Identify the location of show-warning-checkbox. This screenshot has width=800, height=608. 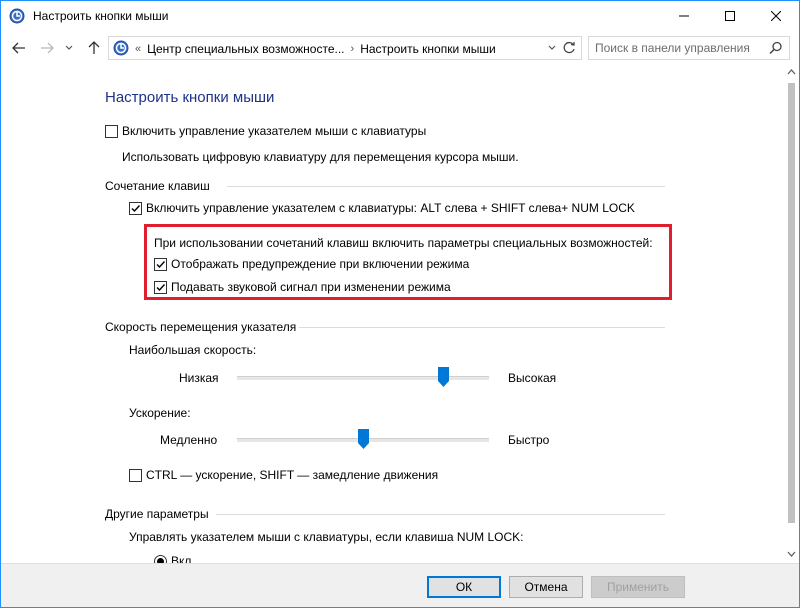
(160, 264).